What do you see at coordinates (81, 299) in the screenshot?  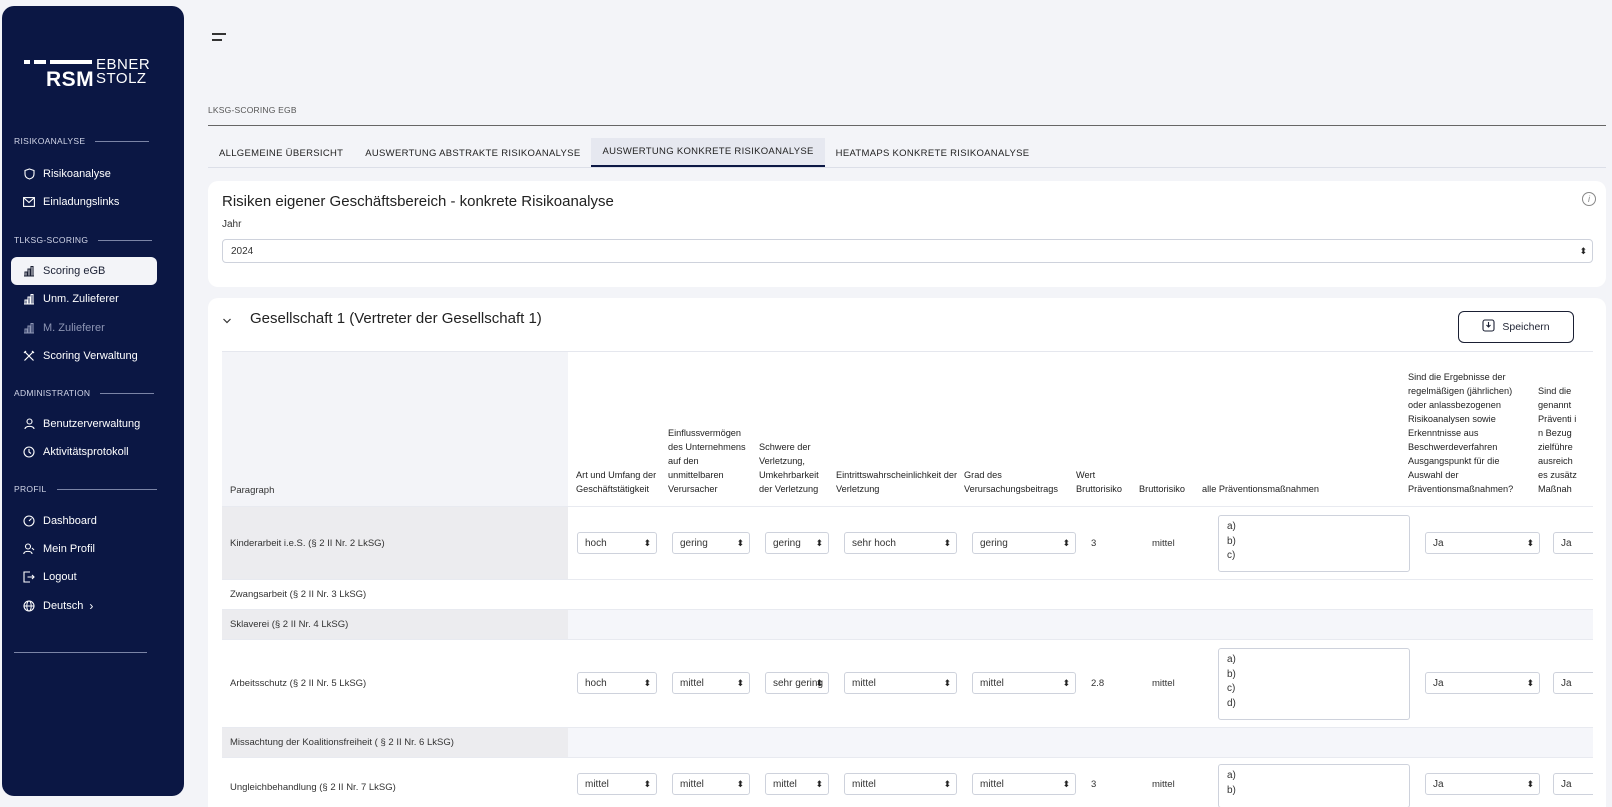 I see `nav-label: Unm. Zulieferer` at bounding box center [81, 299].